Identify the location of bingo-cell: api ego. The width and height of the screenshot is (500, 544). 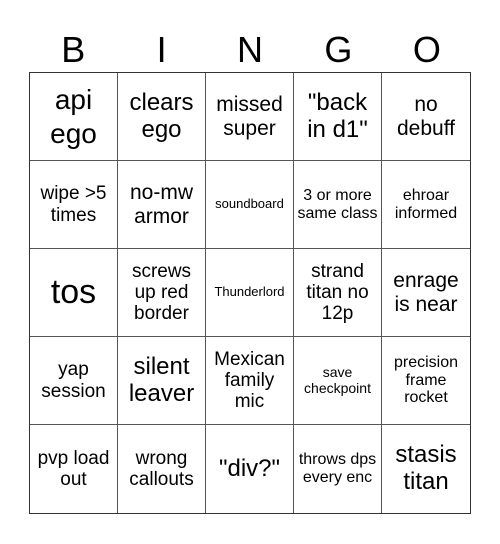
(74, 117).